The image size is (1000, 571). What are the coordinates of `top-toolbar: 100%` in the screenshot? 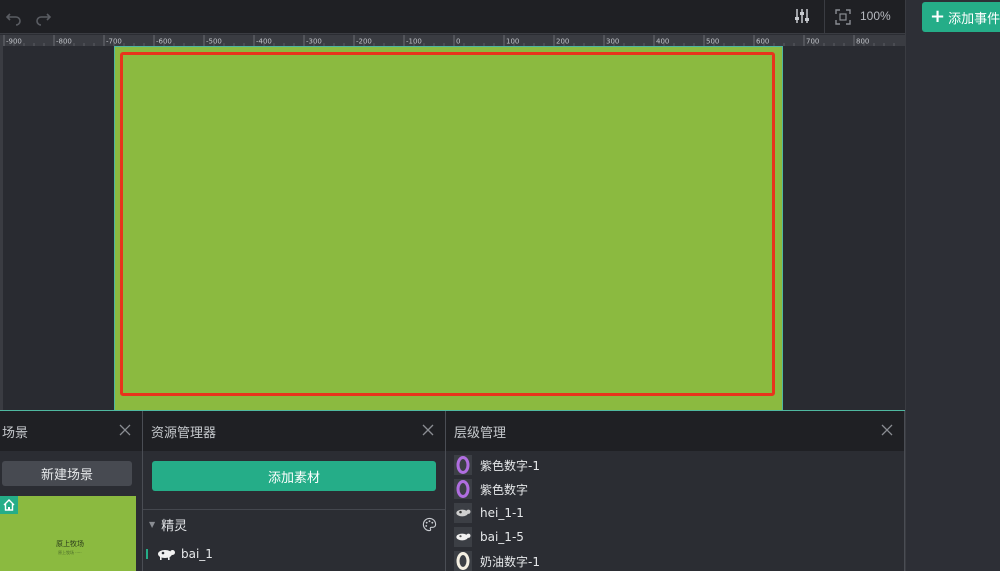 It's located at (452, 17).